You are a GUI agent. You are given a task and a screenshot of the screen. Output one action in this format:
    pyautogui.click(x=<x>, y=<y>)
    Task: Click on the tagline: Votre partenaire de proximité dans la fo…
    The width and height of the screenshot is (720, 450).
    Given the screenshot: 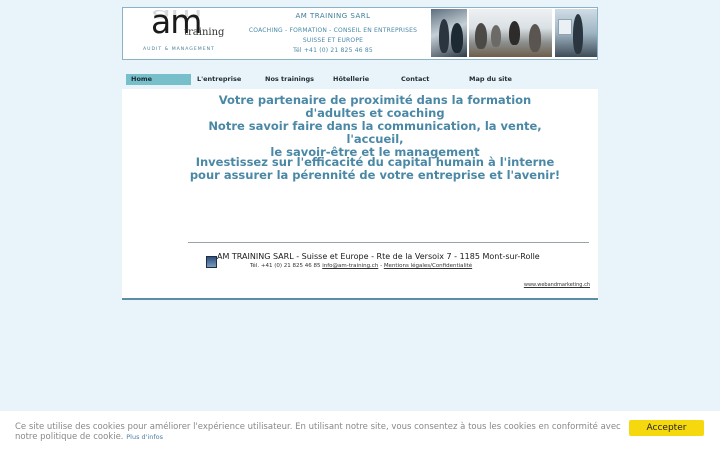 What is the action you would take?
    pyautogui.click(x=375, y=126)
    